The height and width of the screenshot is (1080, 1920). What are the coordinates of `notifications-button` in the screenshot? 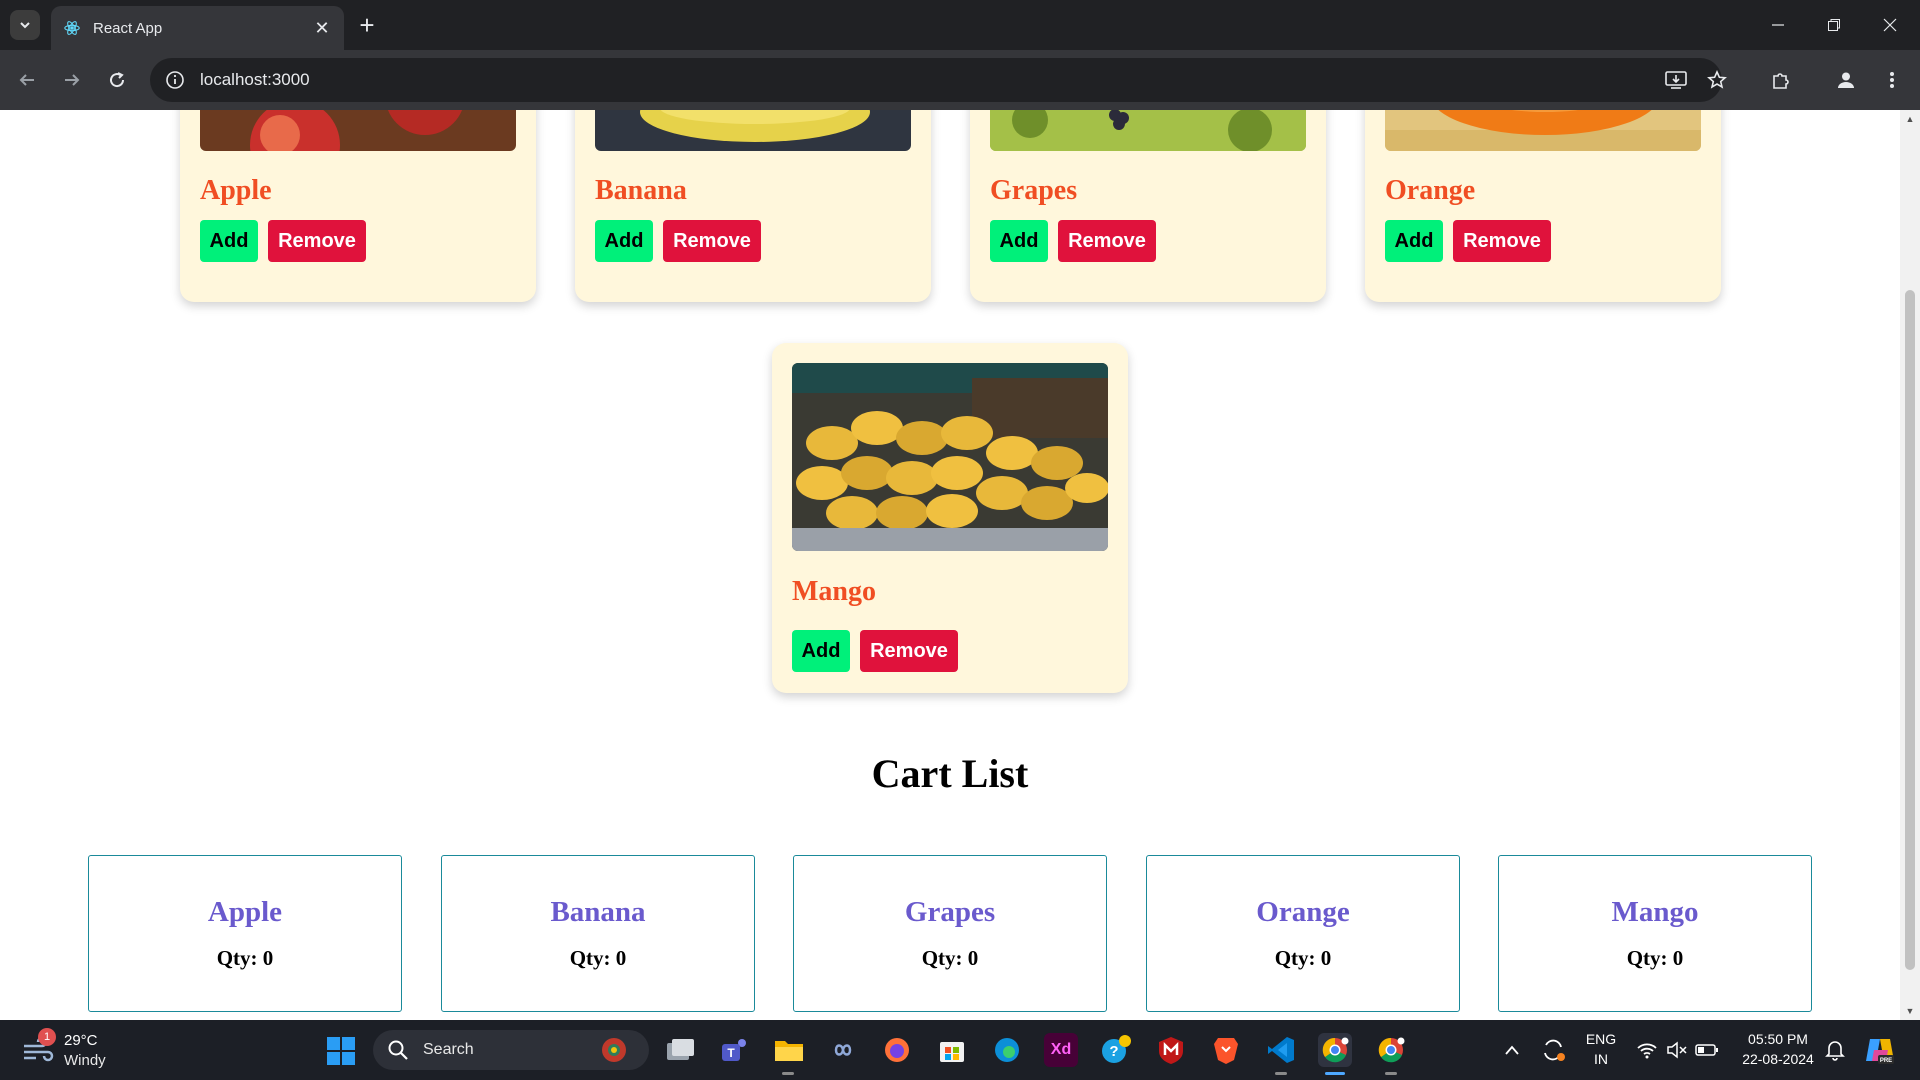 It's located at (1835, 1050).